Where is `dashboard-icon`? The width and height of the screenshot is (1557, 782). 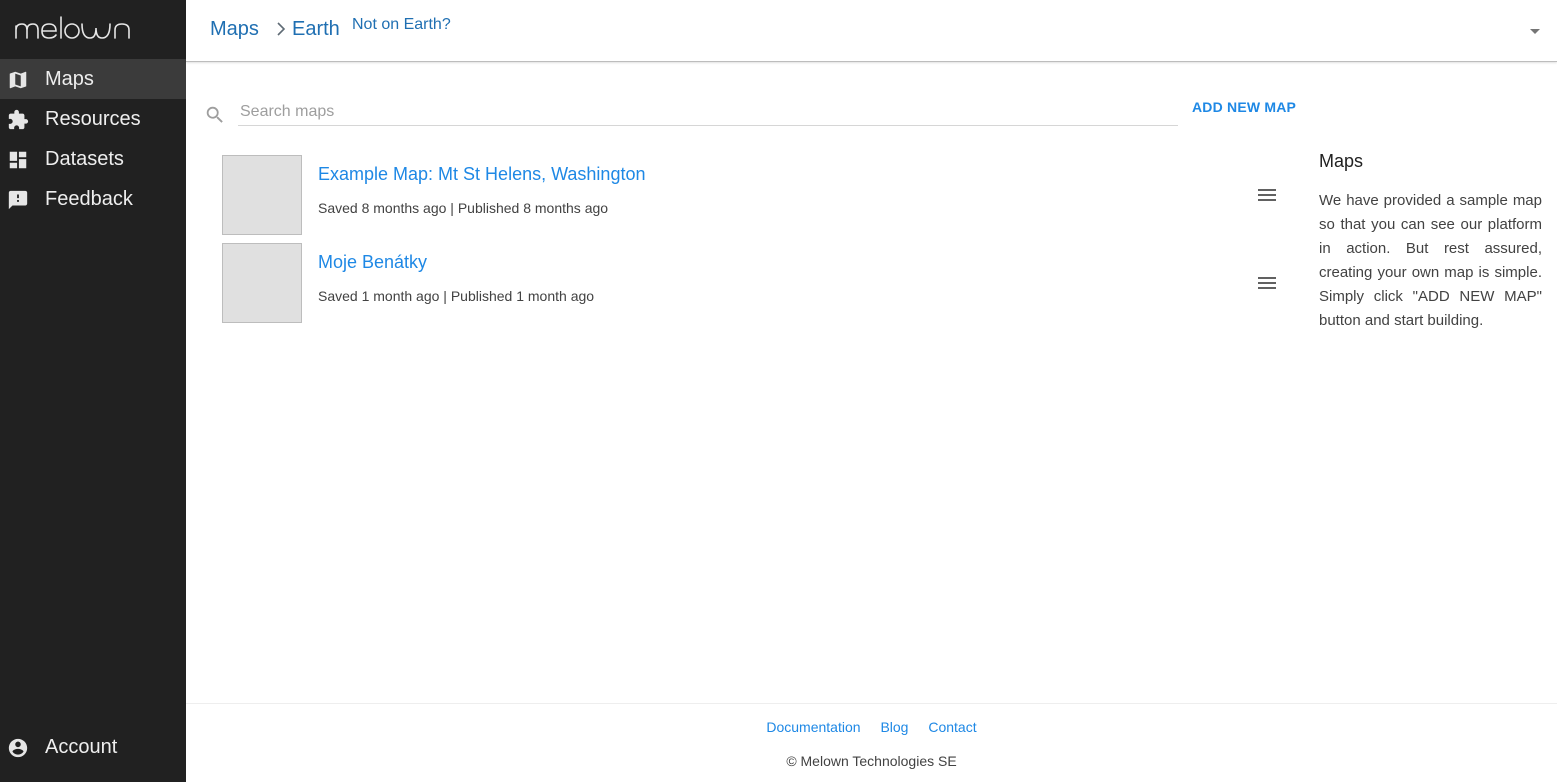 dashboard-icon is located at coordinates (18, 160).